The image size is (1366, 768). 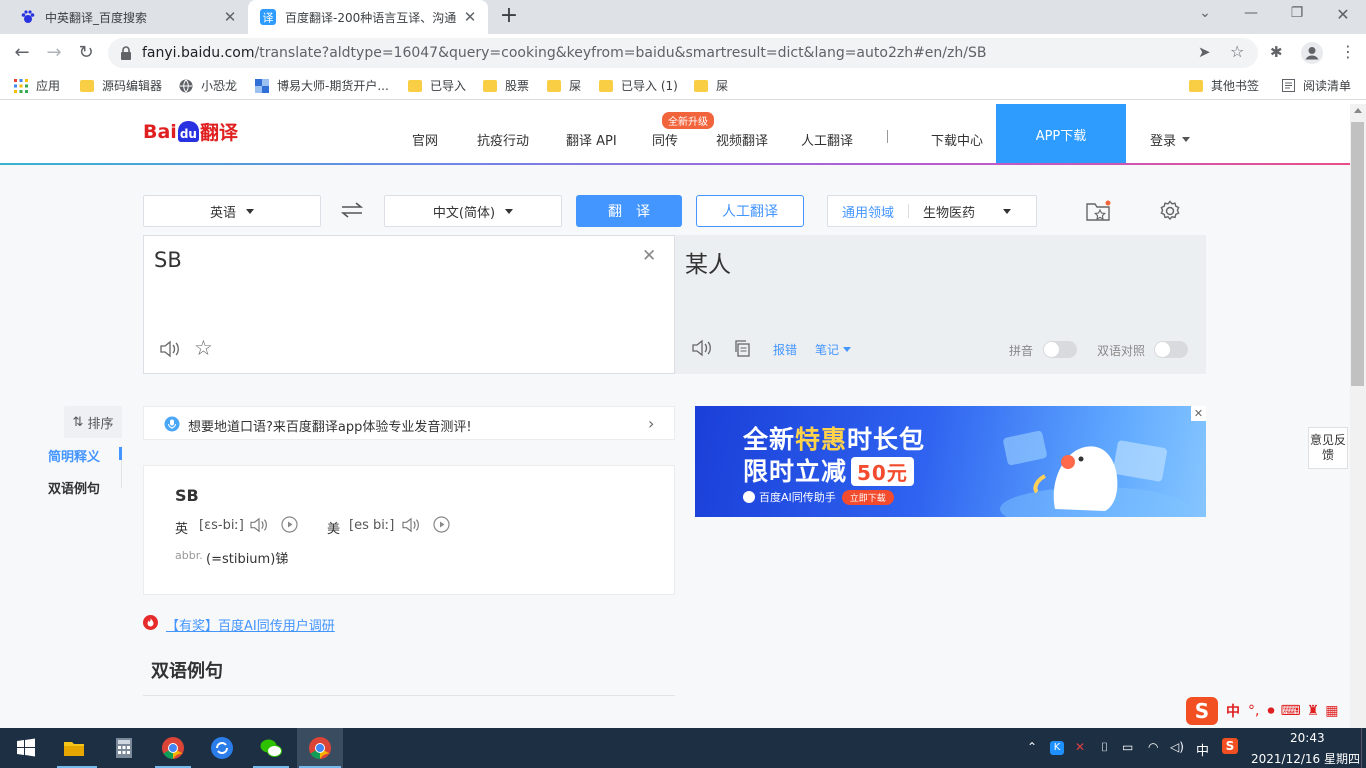 I want to click on bookmark-folder: 股票, so click(x=506, y=85).